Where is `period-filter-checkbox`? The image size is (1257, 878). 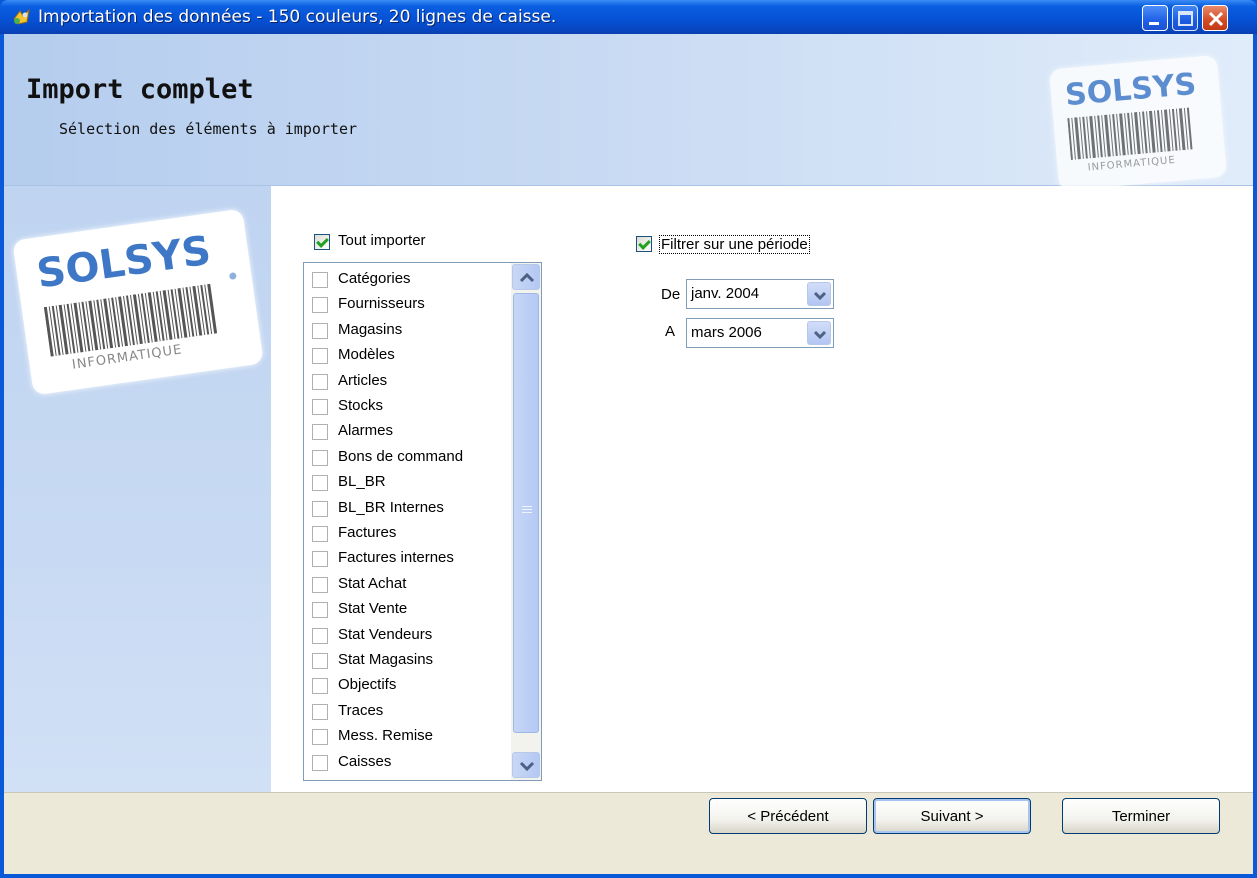 period-filter-checkbox is located at coordinates (644, 244).